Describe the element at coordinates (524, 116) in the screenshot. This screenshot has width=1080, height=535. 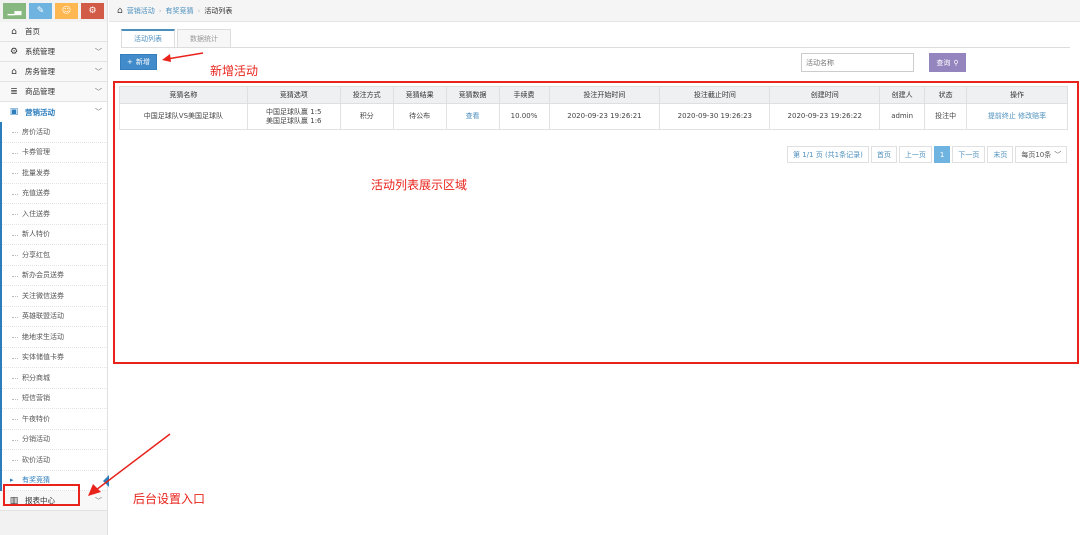
I see `cell-fee: 10.00%` at that location.